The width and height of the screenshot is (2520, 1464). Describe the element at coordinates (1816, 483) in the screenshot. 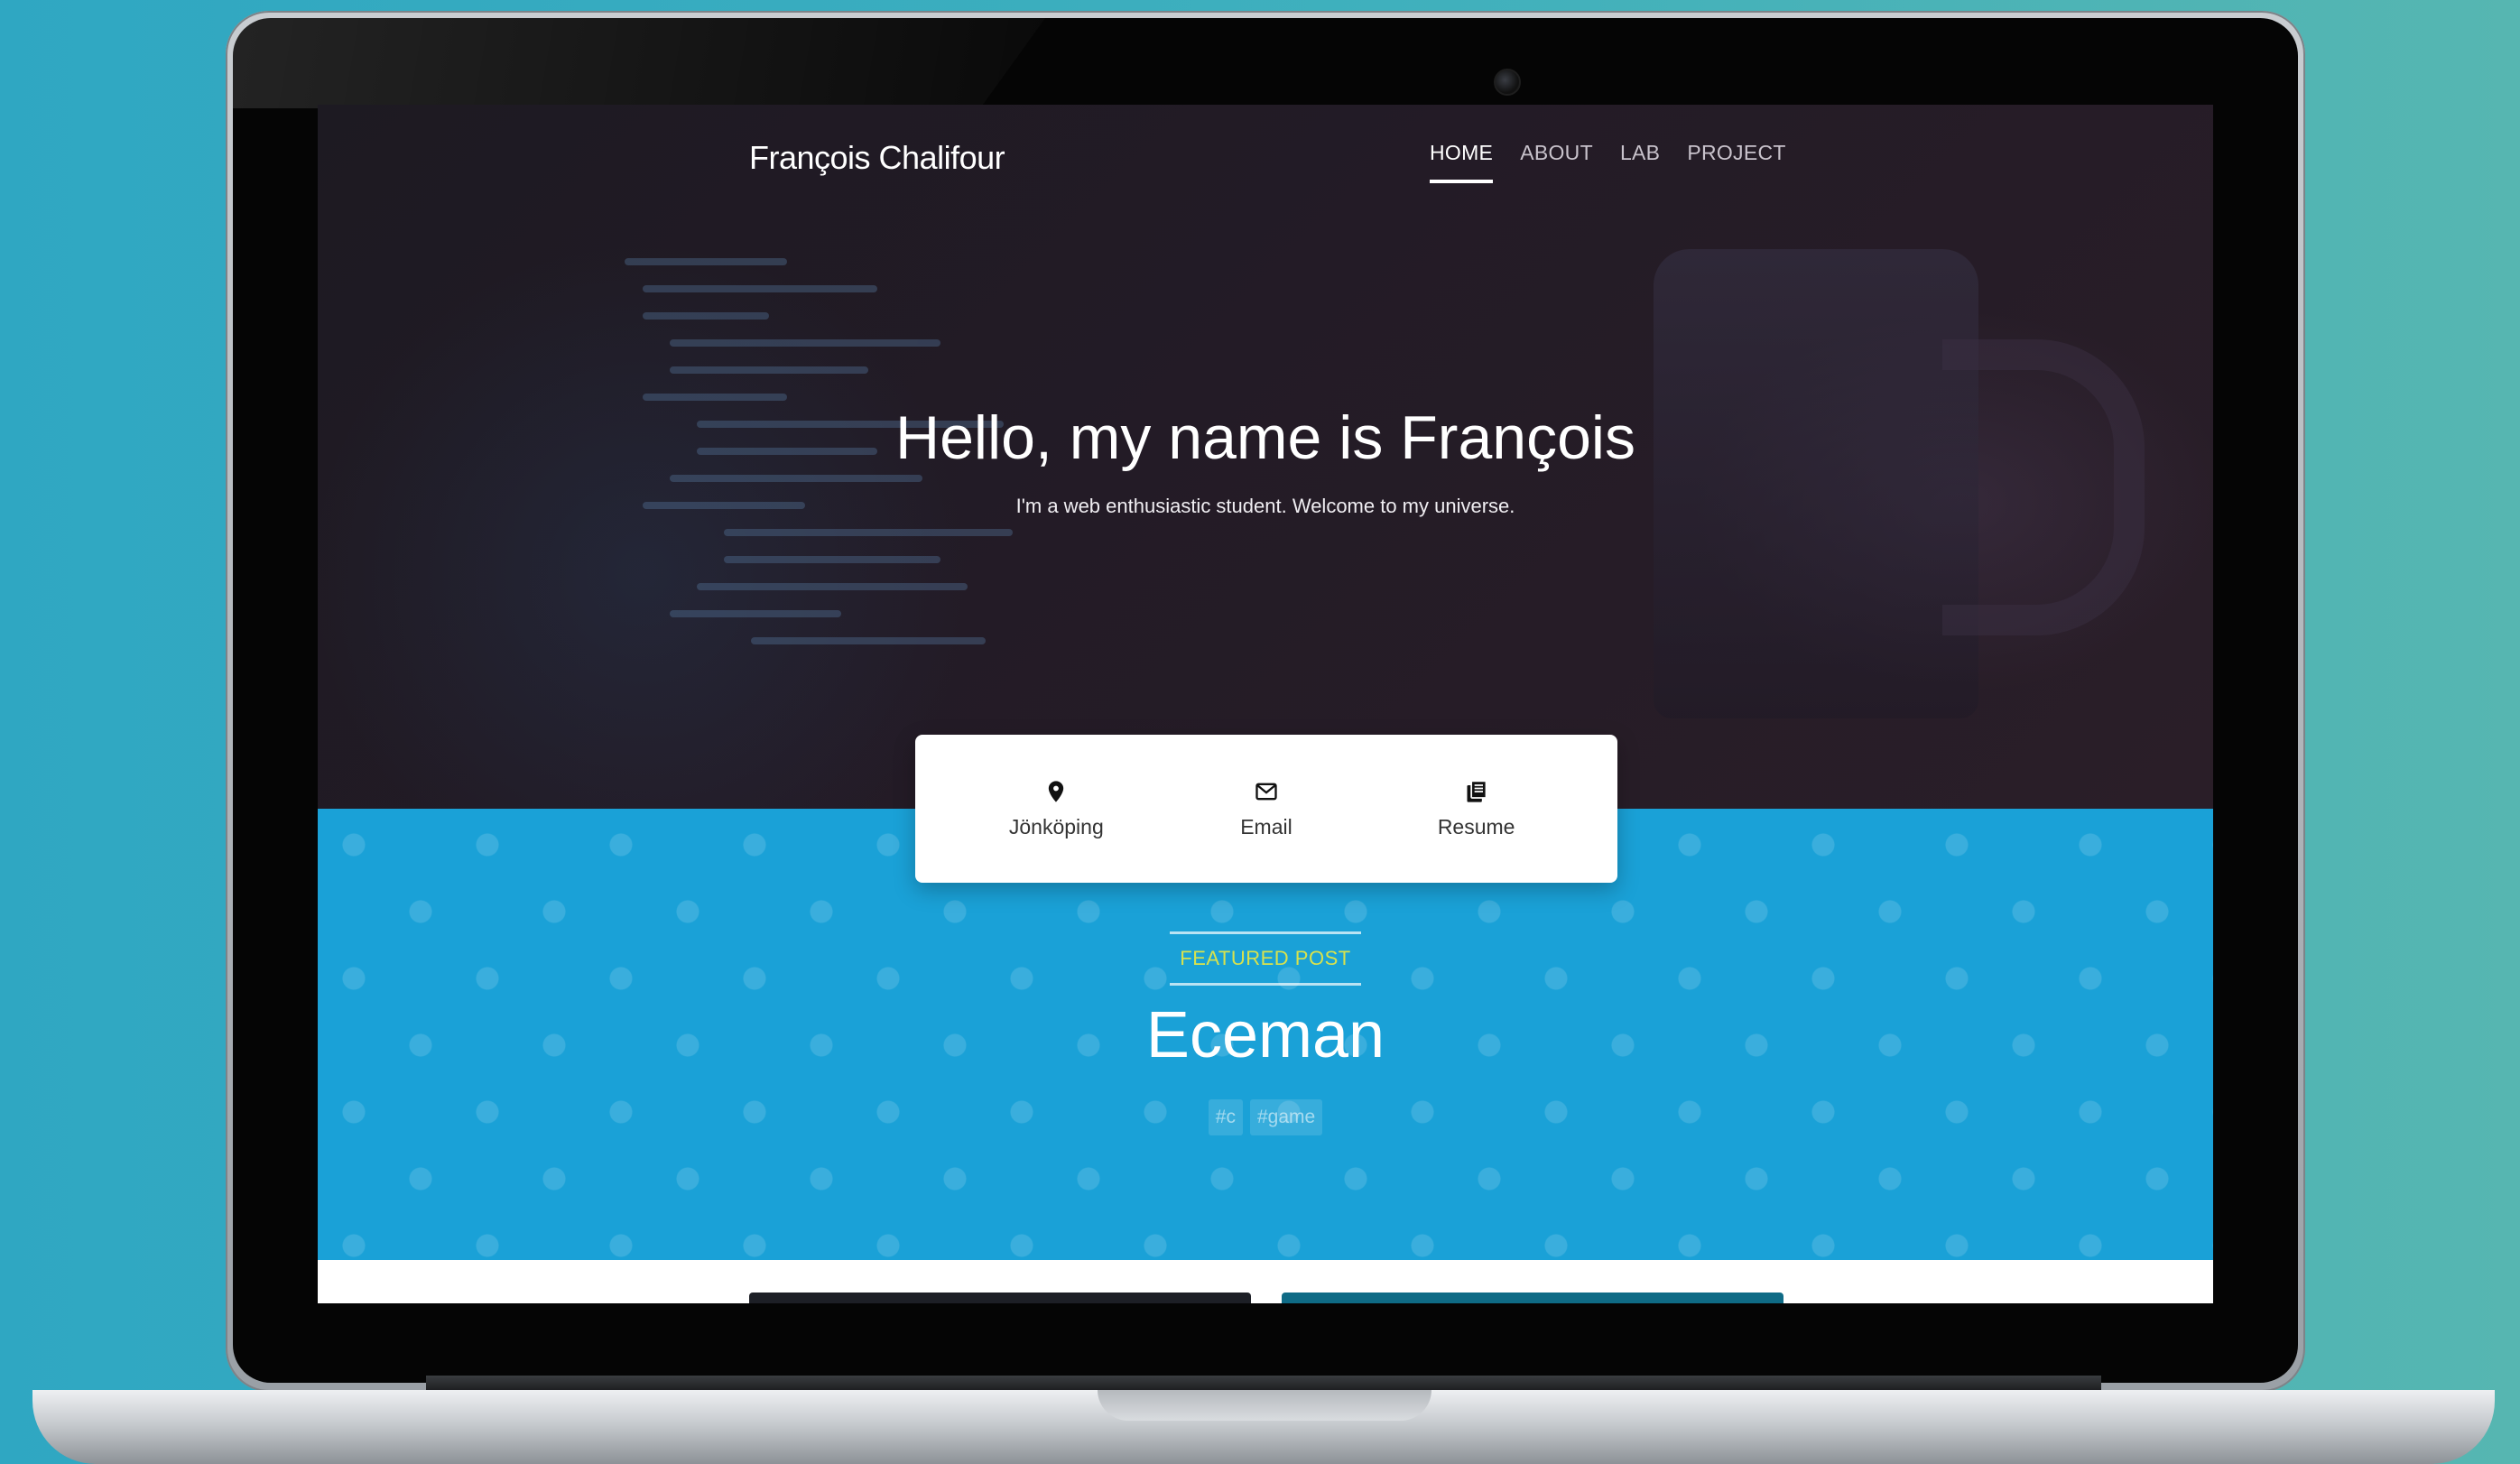

I see `background-mug-image` at that location.